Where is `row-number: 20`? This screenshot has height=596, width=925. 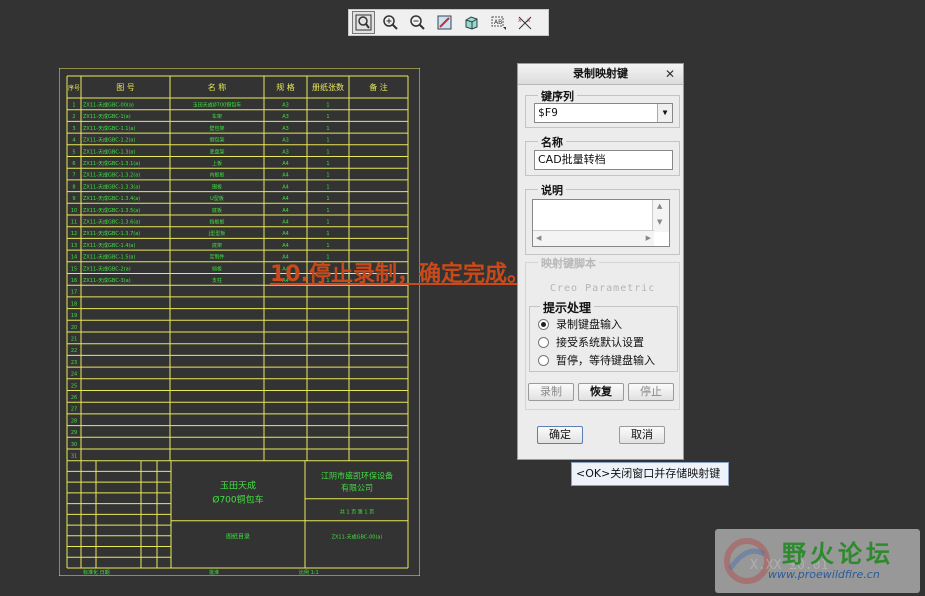
row-number: 20 is located at coordinates (74, 328).